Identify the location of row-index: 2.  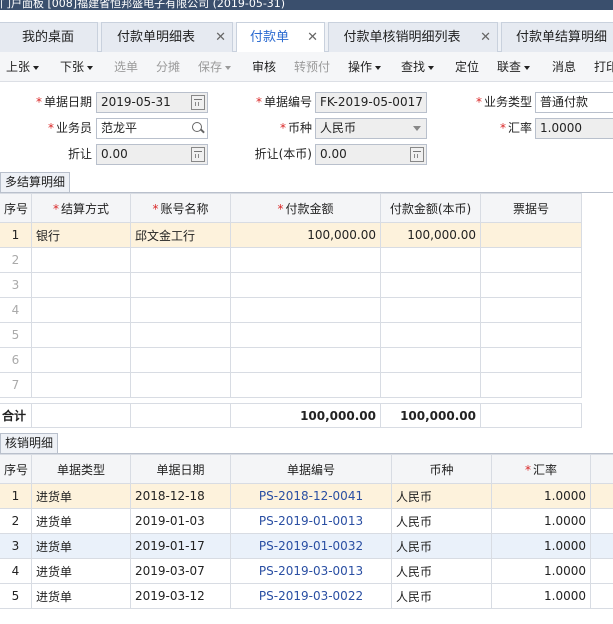
(16, 521).